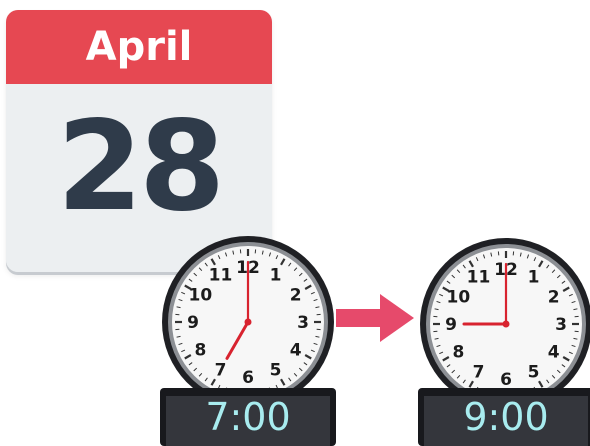 Image resolution: width=590 pixels, height=446 pixels. What do you see at coordinates (276, 371) in the screenshot?
I see `start-clock-number: 5` at bounding box center [276, 371].